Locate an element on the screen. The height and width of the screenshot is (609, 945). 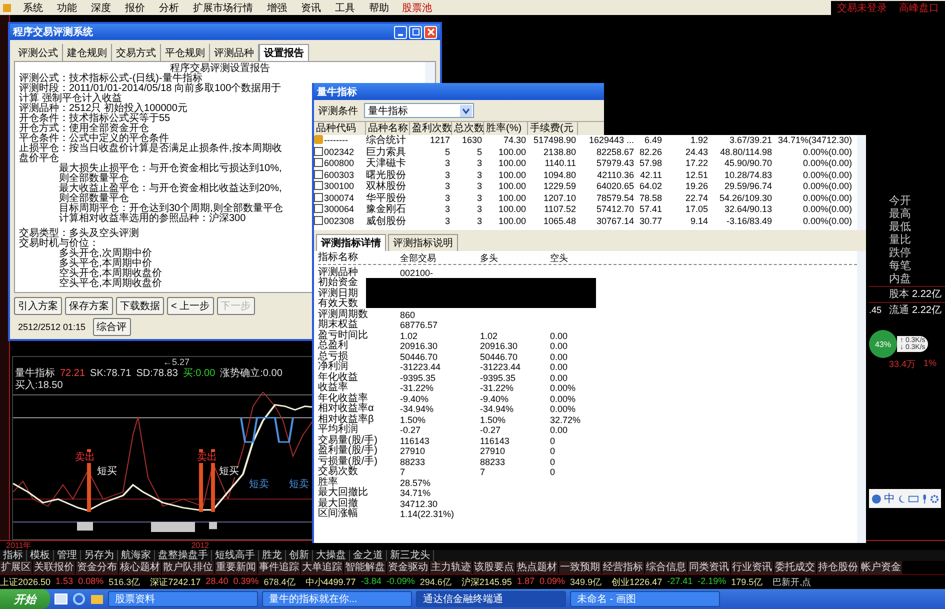
table-cell-text: 29.59/96.74 is located at coordinates (748, 186).